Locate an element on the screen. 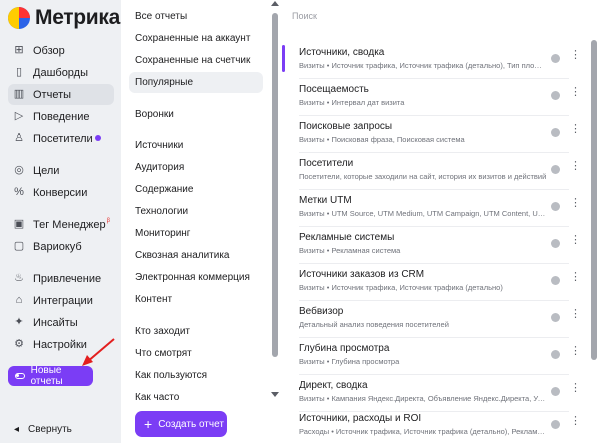 The image size is (600, 443). nav-item-label: Отчеты is located at coordinates (52, 94).